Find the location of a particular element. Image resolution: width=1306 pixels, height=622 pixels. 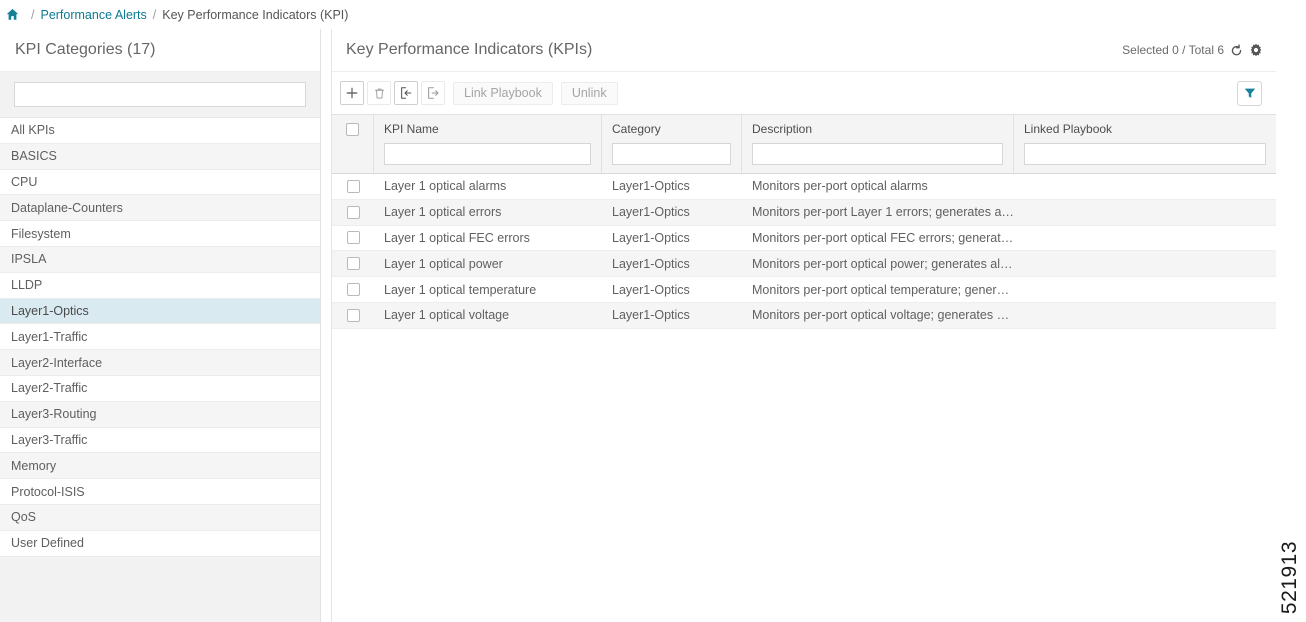

home-icon is located at coordinates (12, 14).